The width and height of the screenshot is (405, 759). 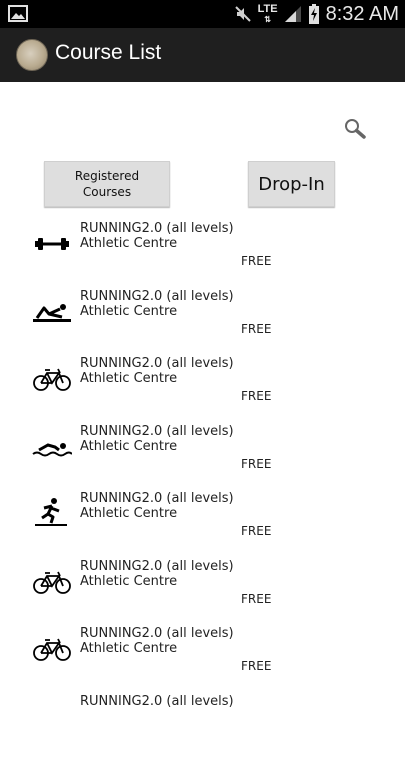 What do you see at coordinates (356, 129) in the screenshot?
I see `search-icon` at bounding box center [356, 129].